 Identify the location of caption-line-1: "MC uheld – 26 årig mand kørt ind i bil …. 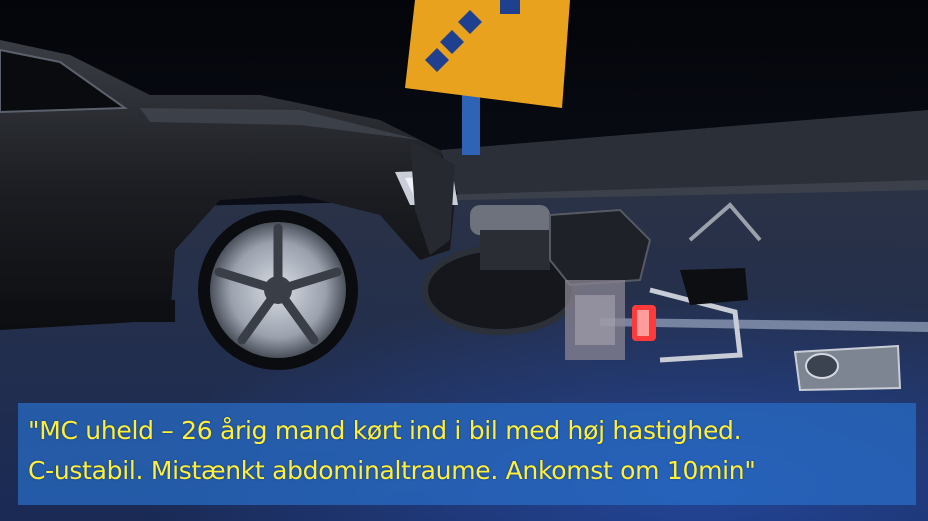
(385, 430).